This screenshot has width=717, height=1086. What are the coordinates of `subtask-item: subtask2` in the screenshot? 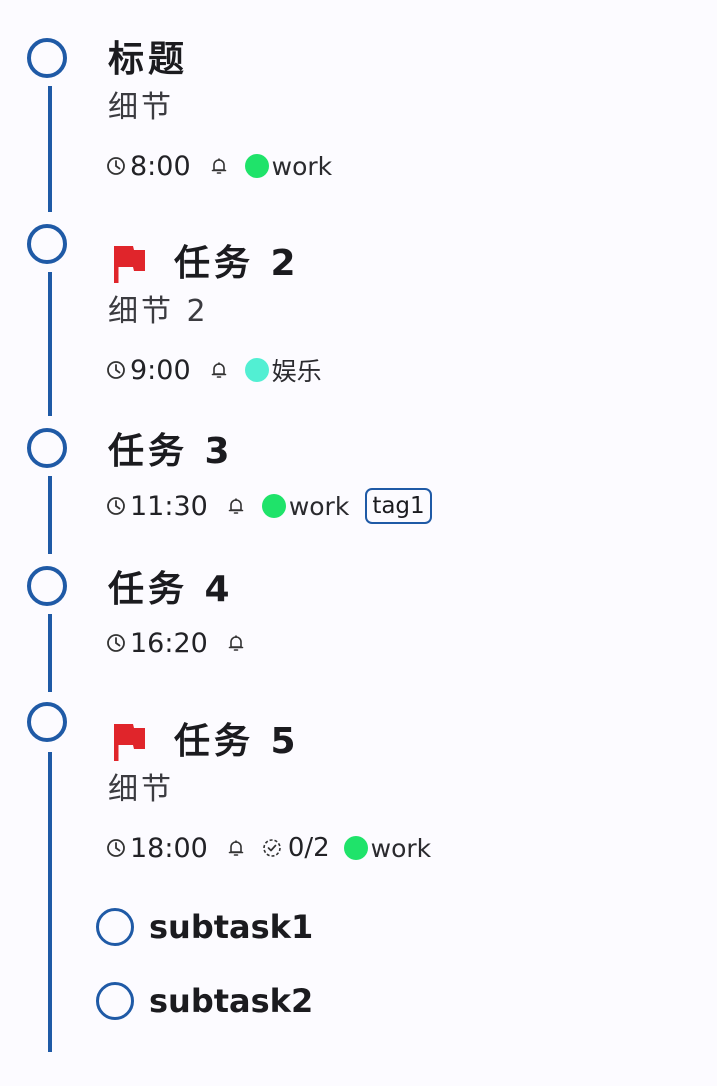 It's located at (204, 1001).